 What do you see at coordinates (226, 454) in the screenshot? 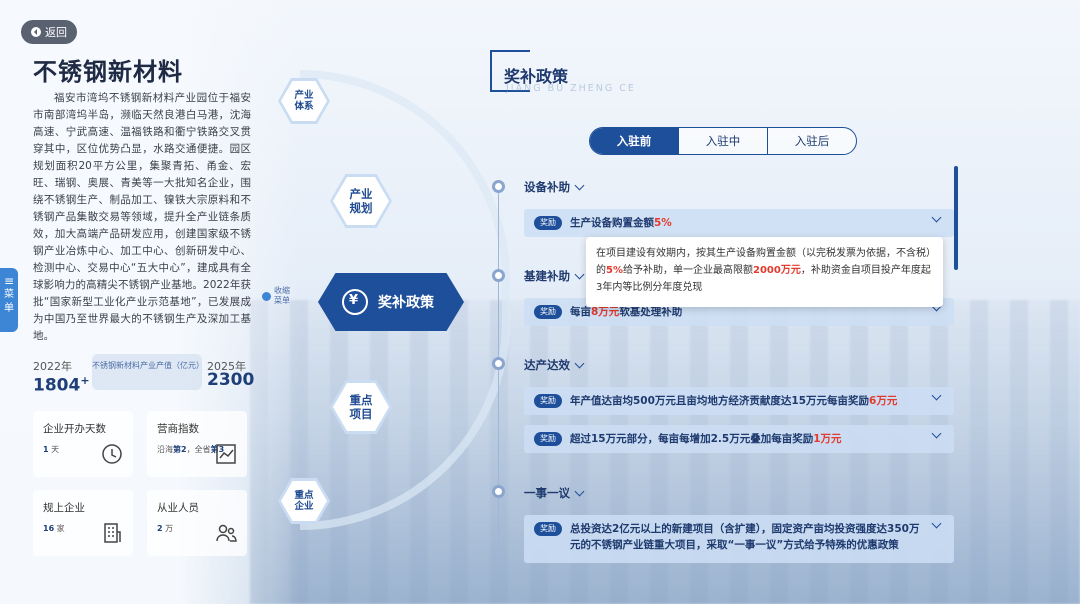
I see `chart-icon` at bounding box center [226, 454].